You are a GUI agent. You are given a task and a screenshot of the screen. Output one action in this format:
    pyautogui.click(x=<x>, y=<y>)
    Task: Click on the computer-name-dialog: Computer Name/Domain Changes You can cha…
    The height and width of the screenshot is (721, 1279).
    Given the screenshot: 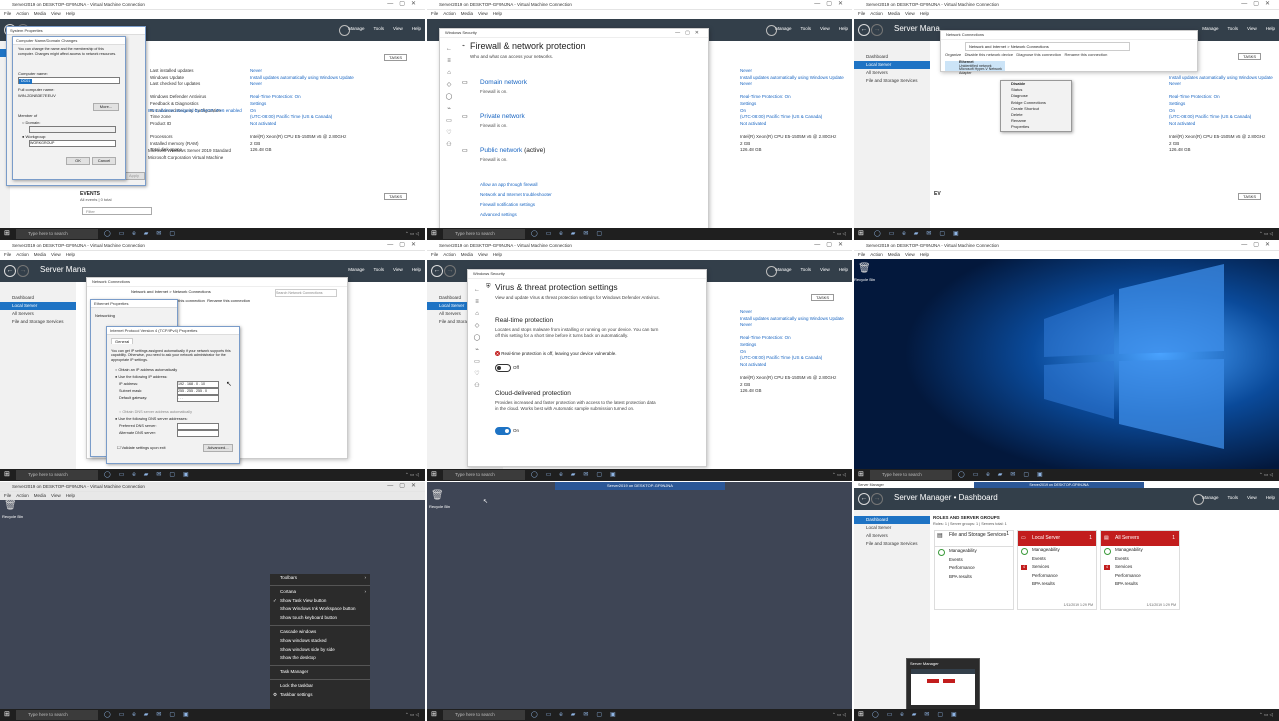 What is the action you would take?
    pyautogui.click(x=69, y=108)
    